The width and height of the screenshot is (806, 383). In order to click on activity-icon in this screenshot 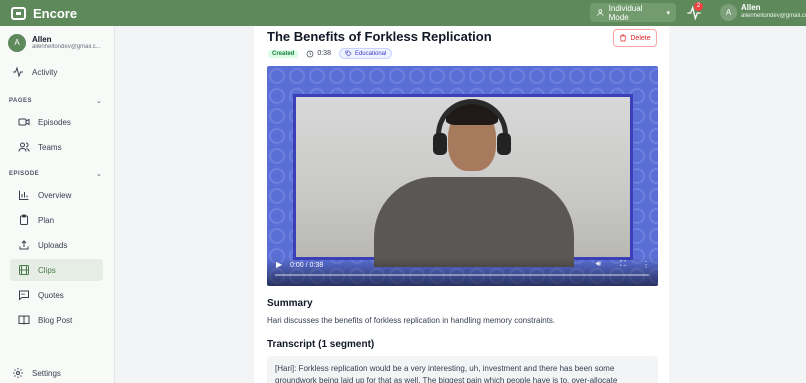, I will do `click(18, 72)`.